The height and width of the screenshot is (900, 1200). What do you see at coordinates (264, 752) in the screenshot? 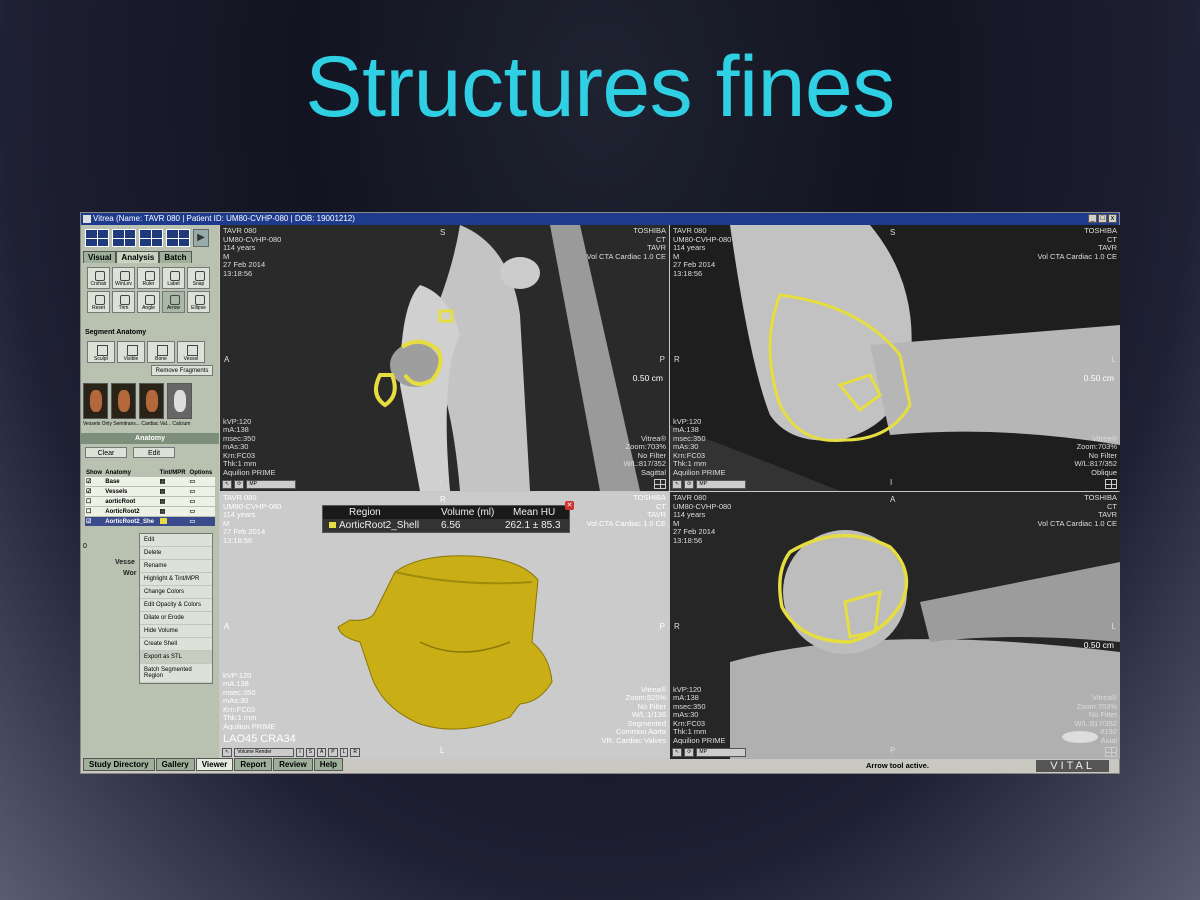
I see `render-mode-dropdown: Volume Render` at bounding box center [264, 752].